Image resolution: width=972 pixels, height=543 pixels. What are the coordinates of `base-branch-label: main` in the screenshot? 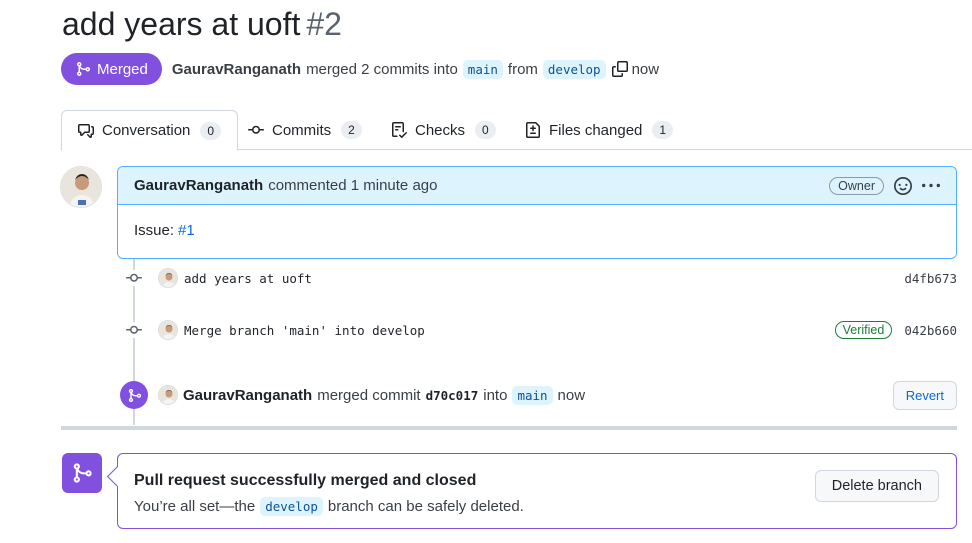 It's located at (482, 69).